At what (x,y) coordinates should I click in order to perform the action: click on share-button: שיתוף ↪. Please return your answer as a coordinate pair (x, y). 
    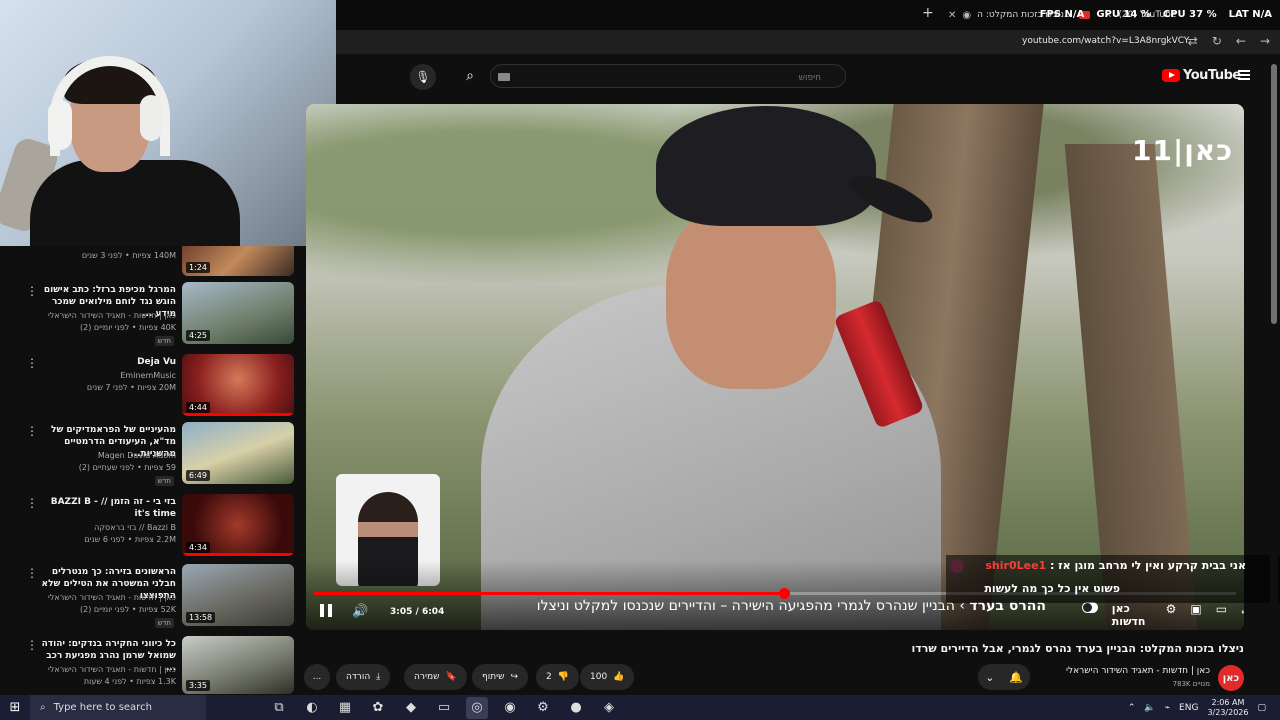
    Looking at the image, I should click on (500, 677).